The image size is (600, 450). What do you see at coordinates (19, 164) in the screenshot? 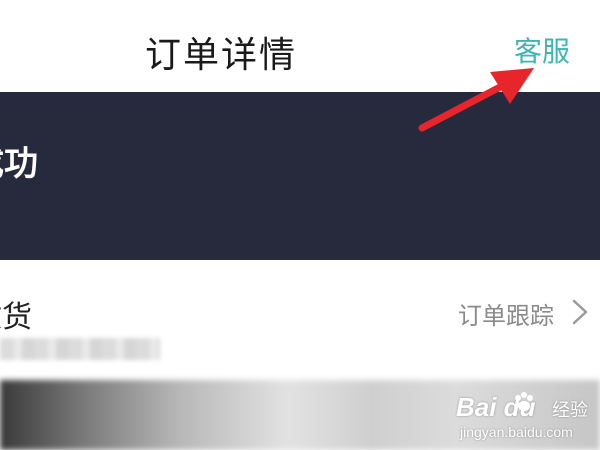
I see `order-status-text: 成功` at bounding box center [19, 164].